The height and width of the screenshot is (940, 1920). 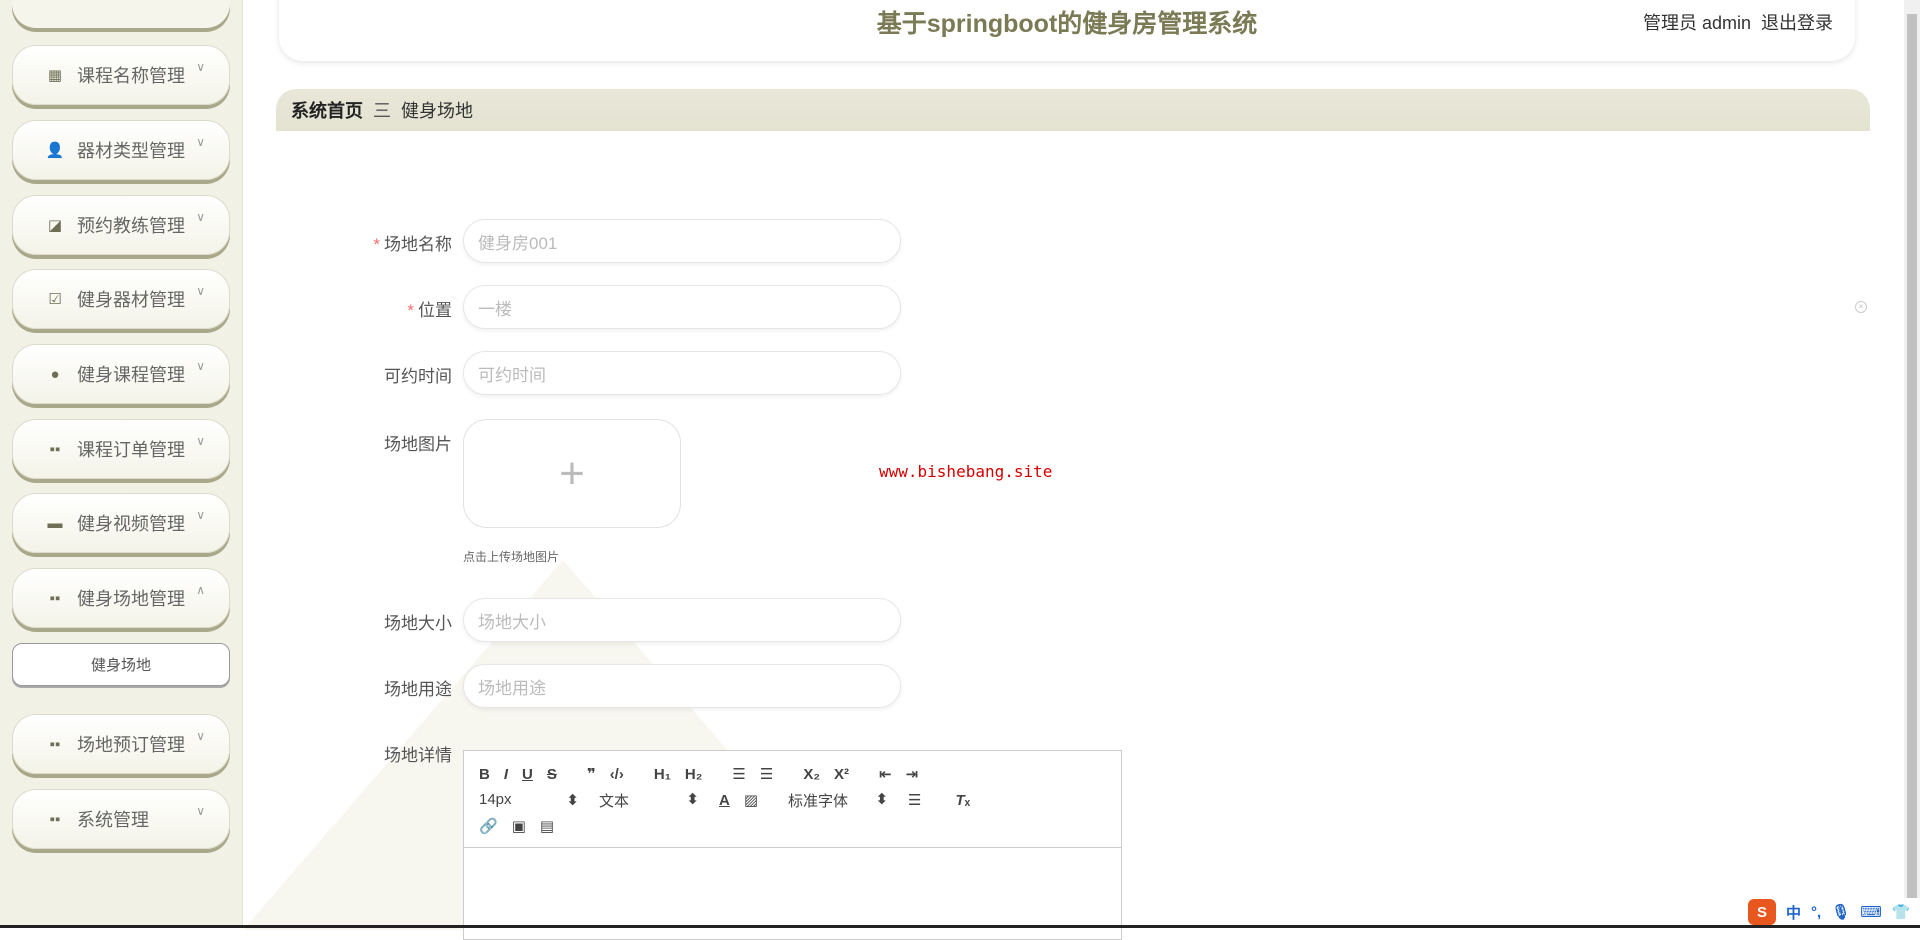 I want to click on sidebar-item-course: ● 健身课程管理 ∨, so click(x=121, y=374).